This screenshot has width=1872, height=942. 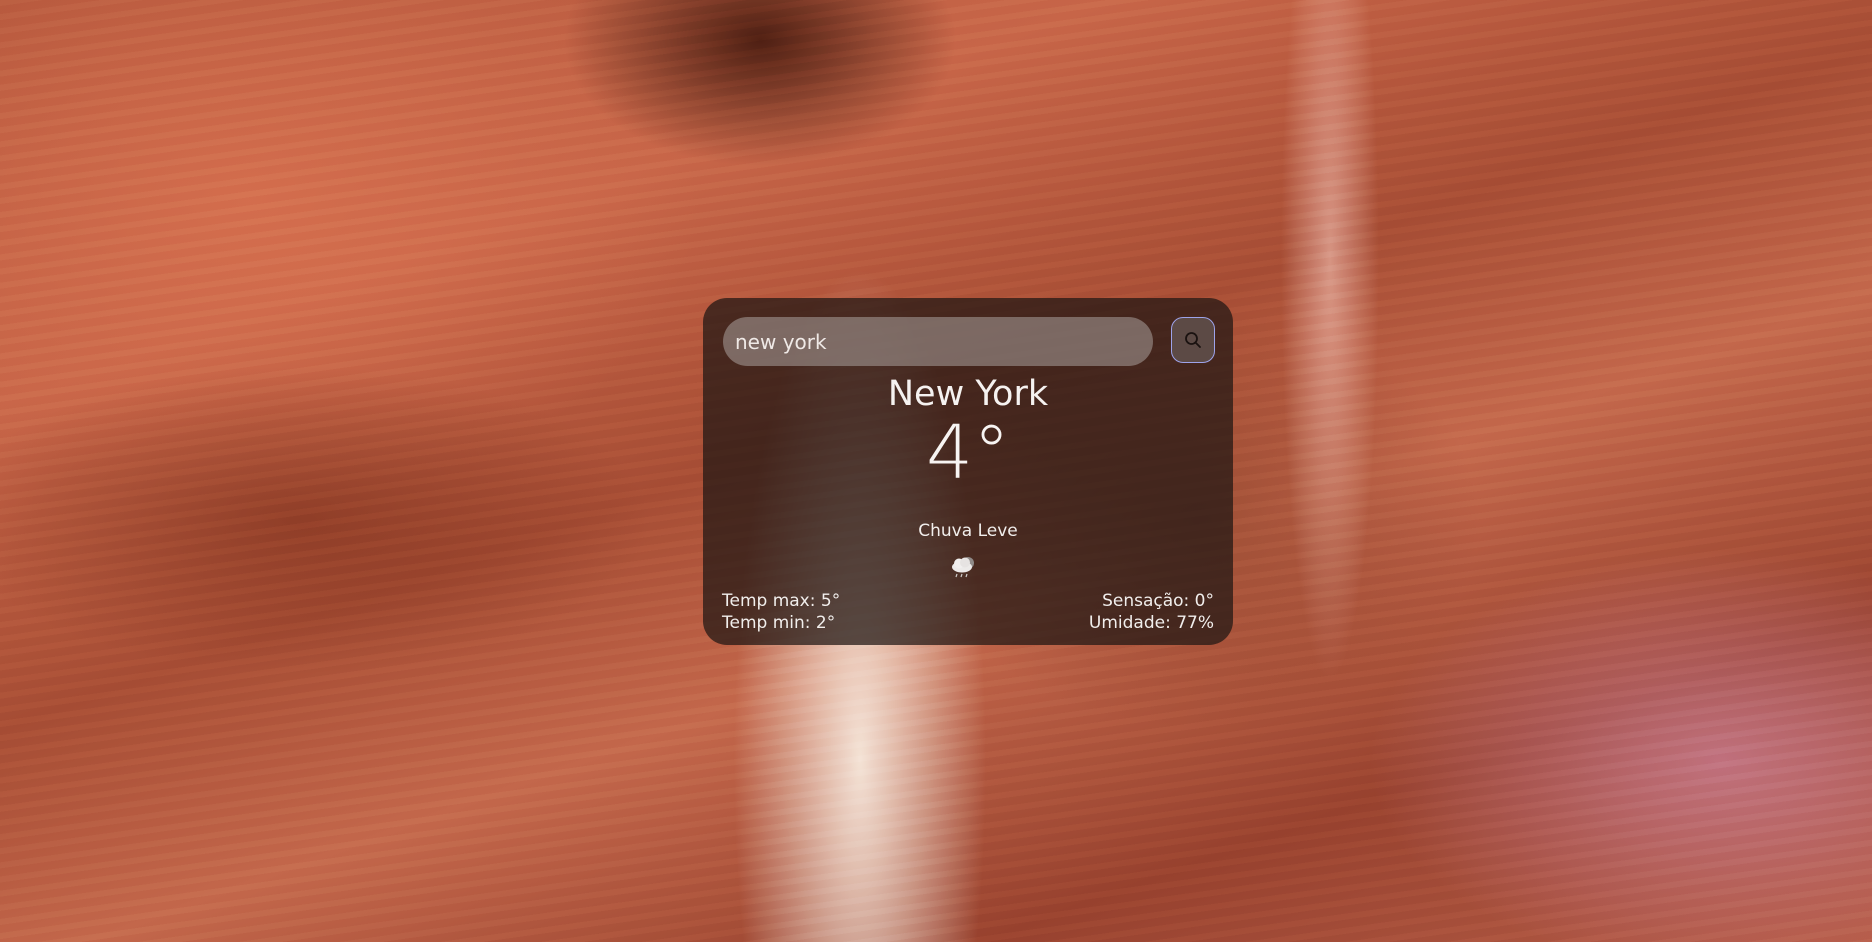 I want to click on search-button, so click(x=1193, y=340).